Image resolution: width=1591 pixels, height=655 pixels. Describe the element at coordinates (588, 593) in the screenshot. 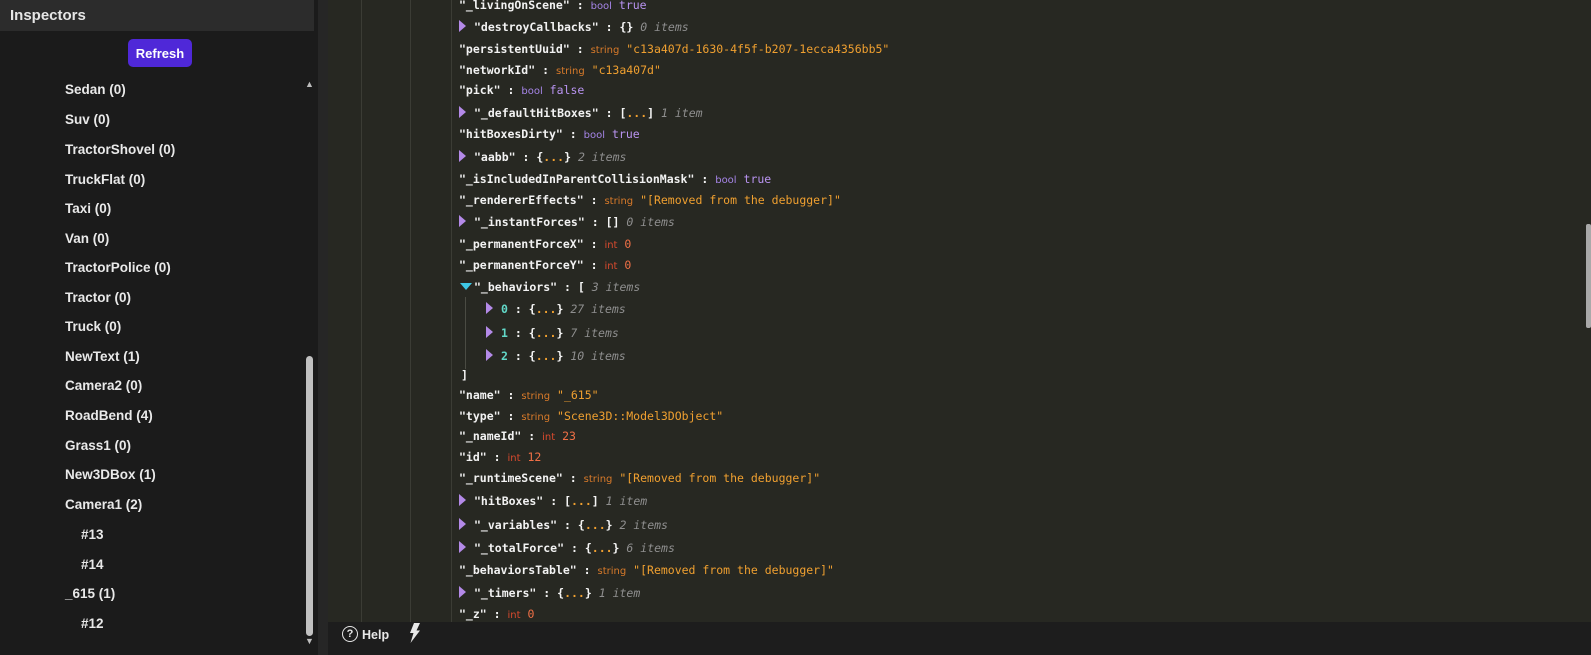

I see `bracket: }` at that location.